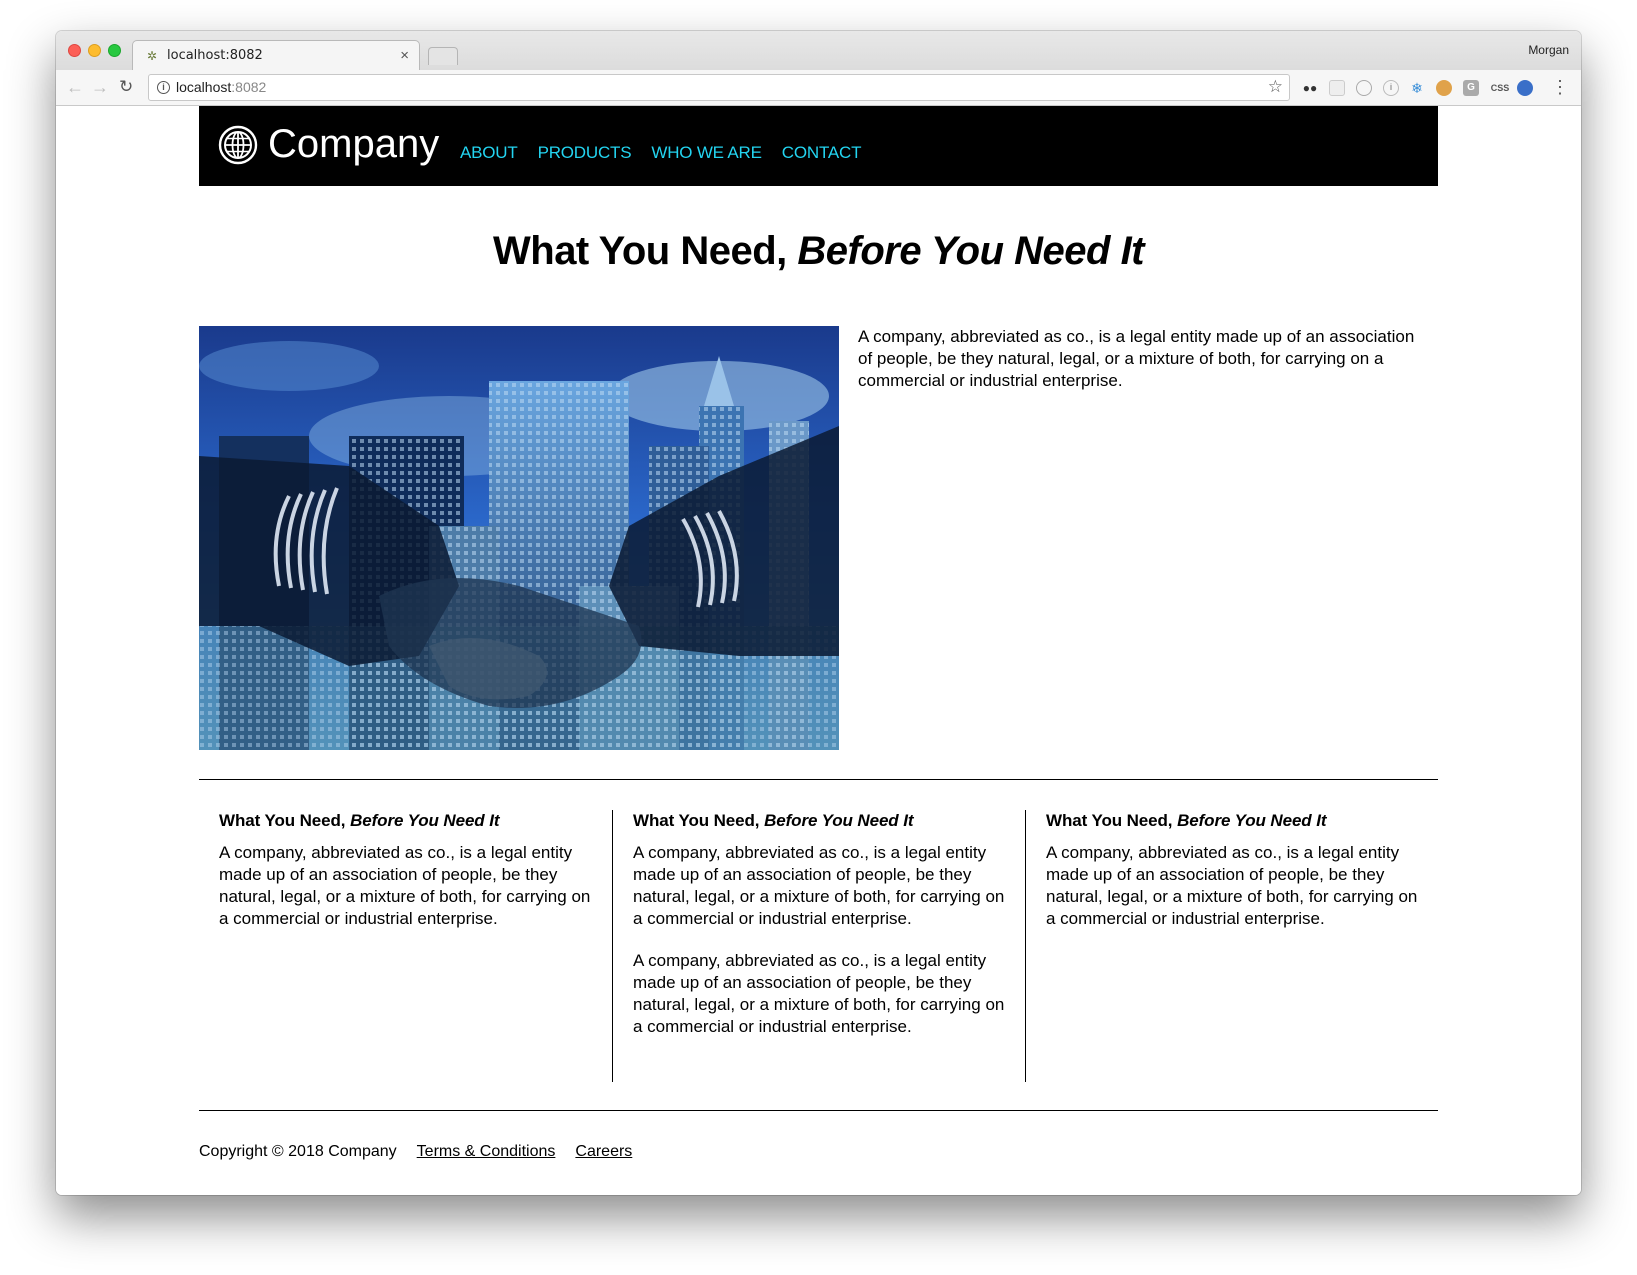 The image size is (1637, 1275). I want to click on url-host: localhost, so click(204, 87).